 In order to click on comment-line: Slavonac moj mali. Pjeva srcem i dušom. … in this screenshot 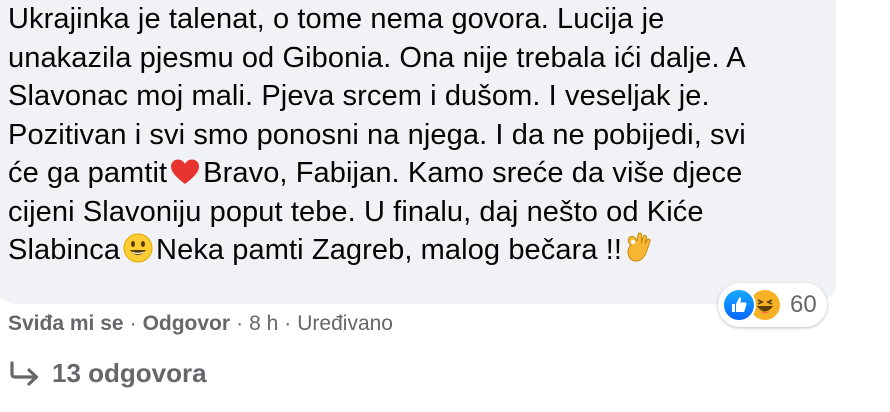, I will do `click(359, 96)`.